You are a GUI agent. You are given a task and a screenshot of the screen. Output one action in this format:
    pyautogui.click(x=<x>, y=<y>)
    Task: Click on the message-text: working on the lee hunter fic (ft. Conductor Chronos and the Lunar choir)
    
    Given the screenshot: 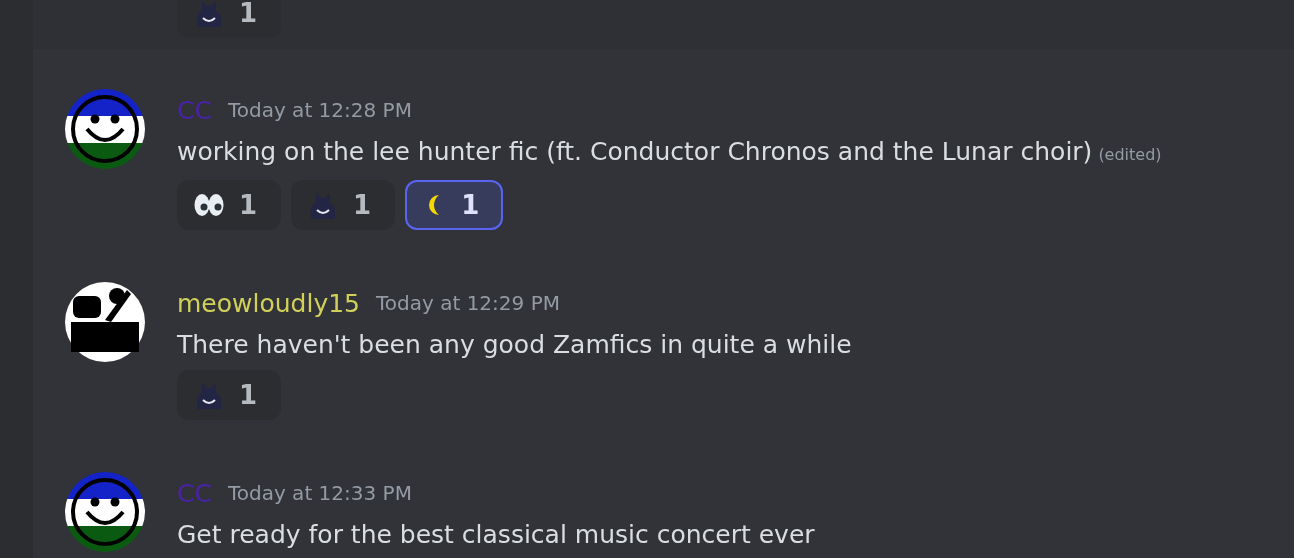 What is the action you would take?
    pyautogui.click(x=635, y=151)
    